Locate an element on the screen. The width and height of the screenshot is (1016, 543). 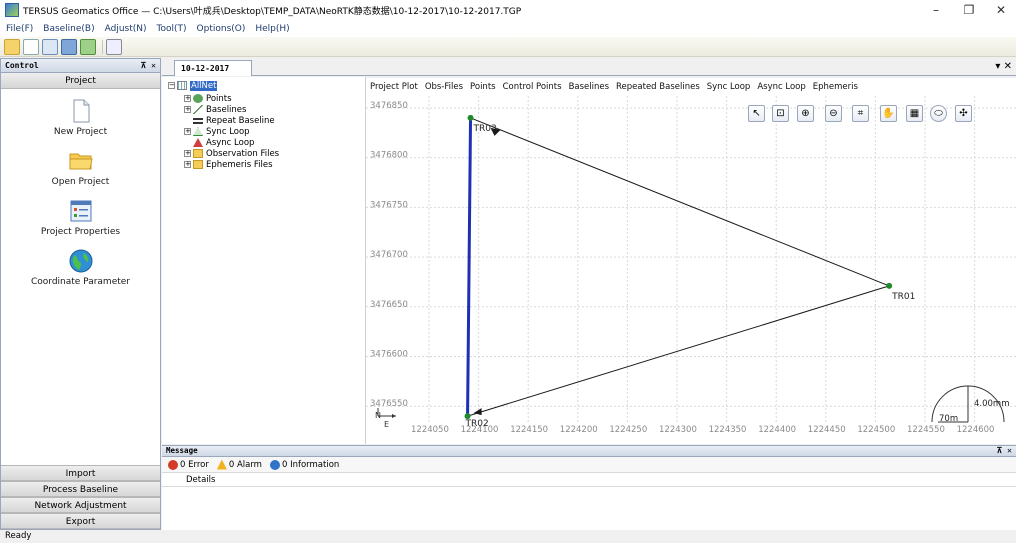
control-panel-pin-close: ⊼ ✕ is located at coordinates (149, 65).